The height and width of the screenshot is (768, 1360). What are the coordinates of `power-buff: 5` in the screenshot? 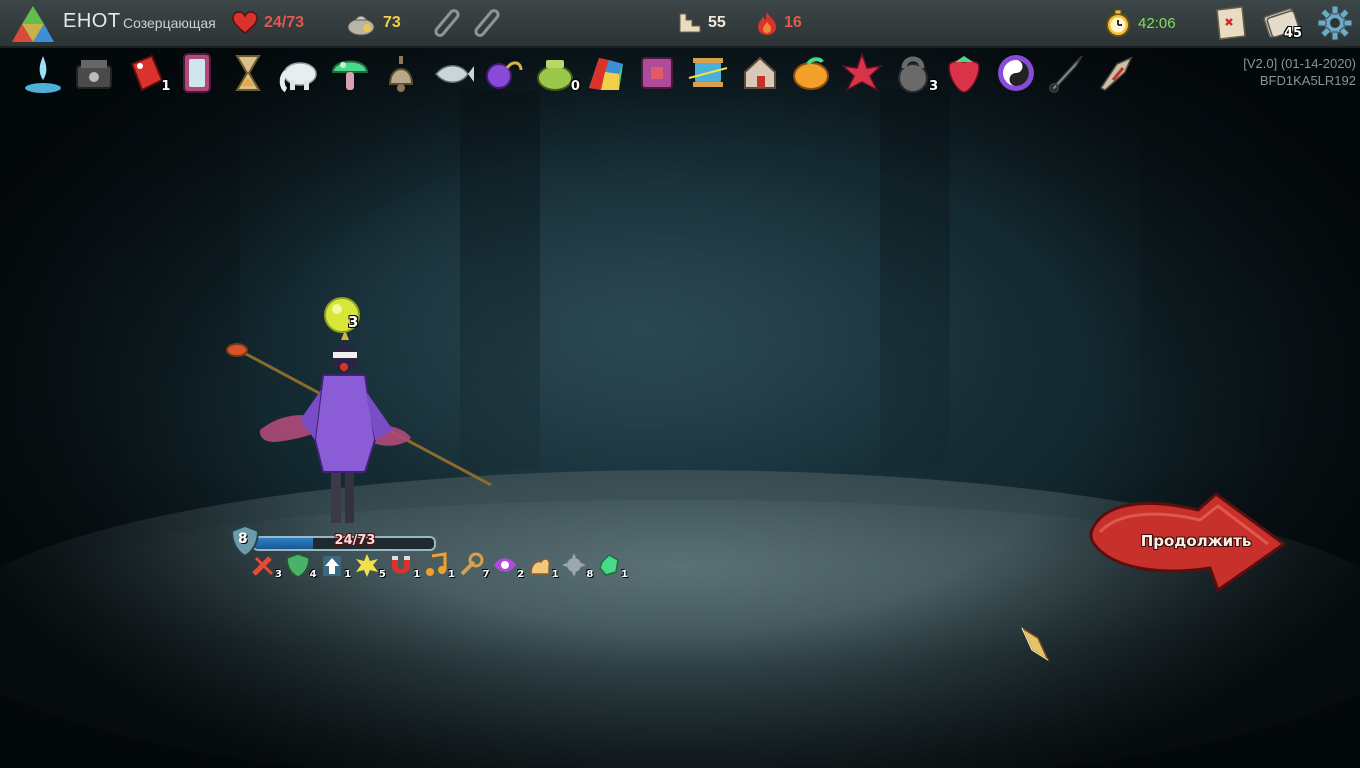 It's located at (370, 566).